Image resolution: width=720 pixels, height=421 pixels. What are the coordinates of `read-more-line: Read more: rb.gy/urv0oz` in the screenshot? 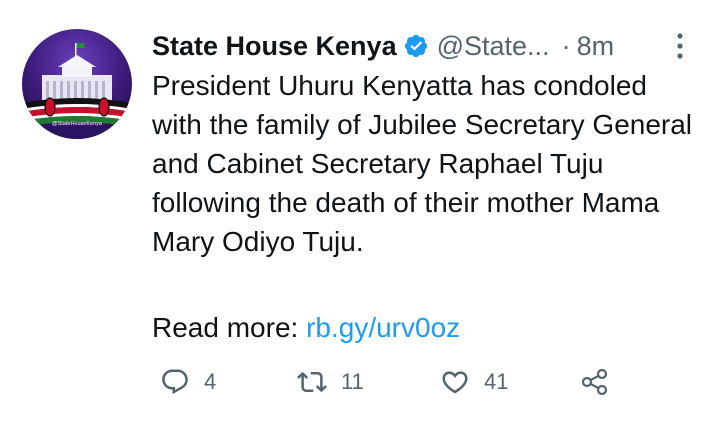 It's located at (306, 328).